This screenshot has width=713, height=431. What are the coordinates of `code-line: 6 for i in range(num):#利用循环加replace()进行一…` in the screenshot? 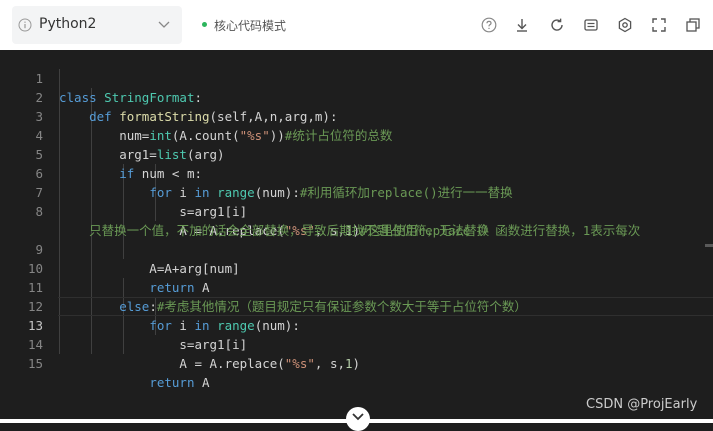 It's located at (356, 172).